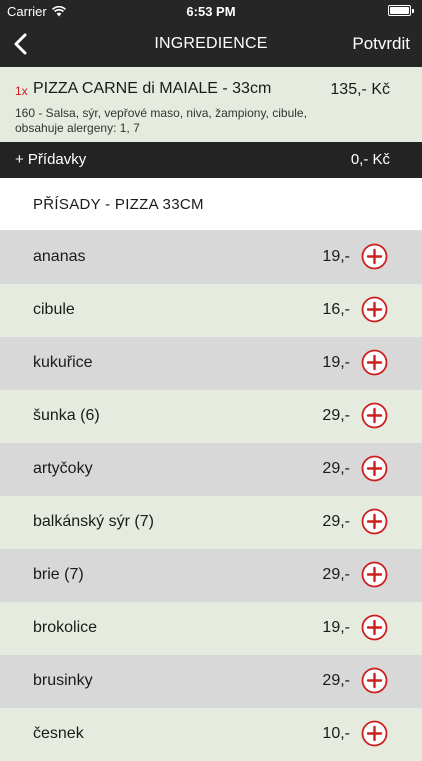  What do you see at coordinates (211, 469) in the screenshot?
I see `ingredient-row: artyčoky 29,-` at bounding box center [211, 469].